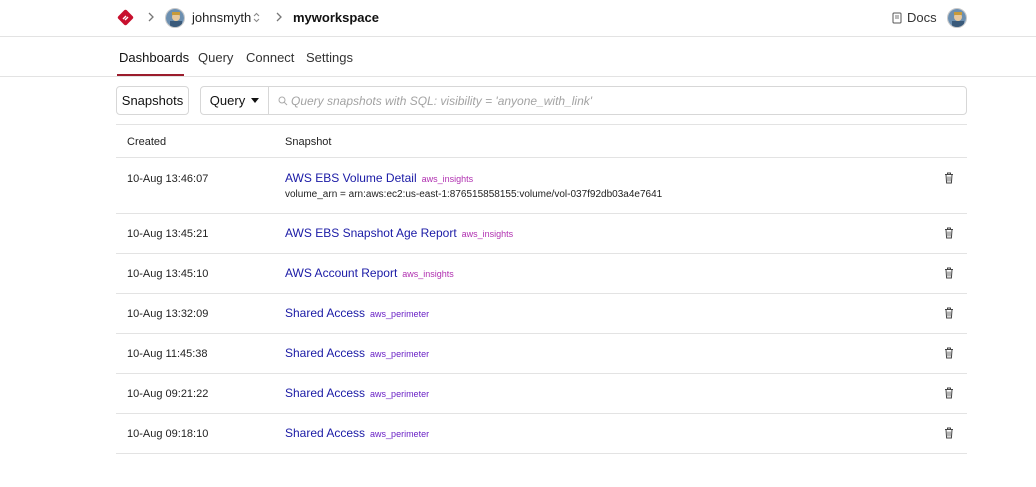  Describe the element at coordinates (336, 17) in the screenshot. I see `breadcrumb-workspace: myworkspace` at that location.